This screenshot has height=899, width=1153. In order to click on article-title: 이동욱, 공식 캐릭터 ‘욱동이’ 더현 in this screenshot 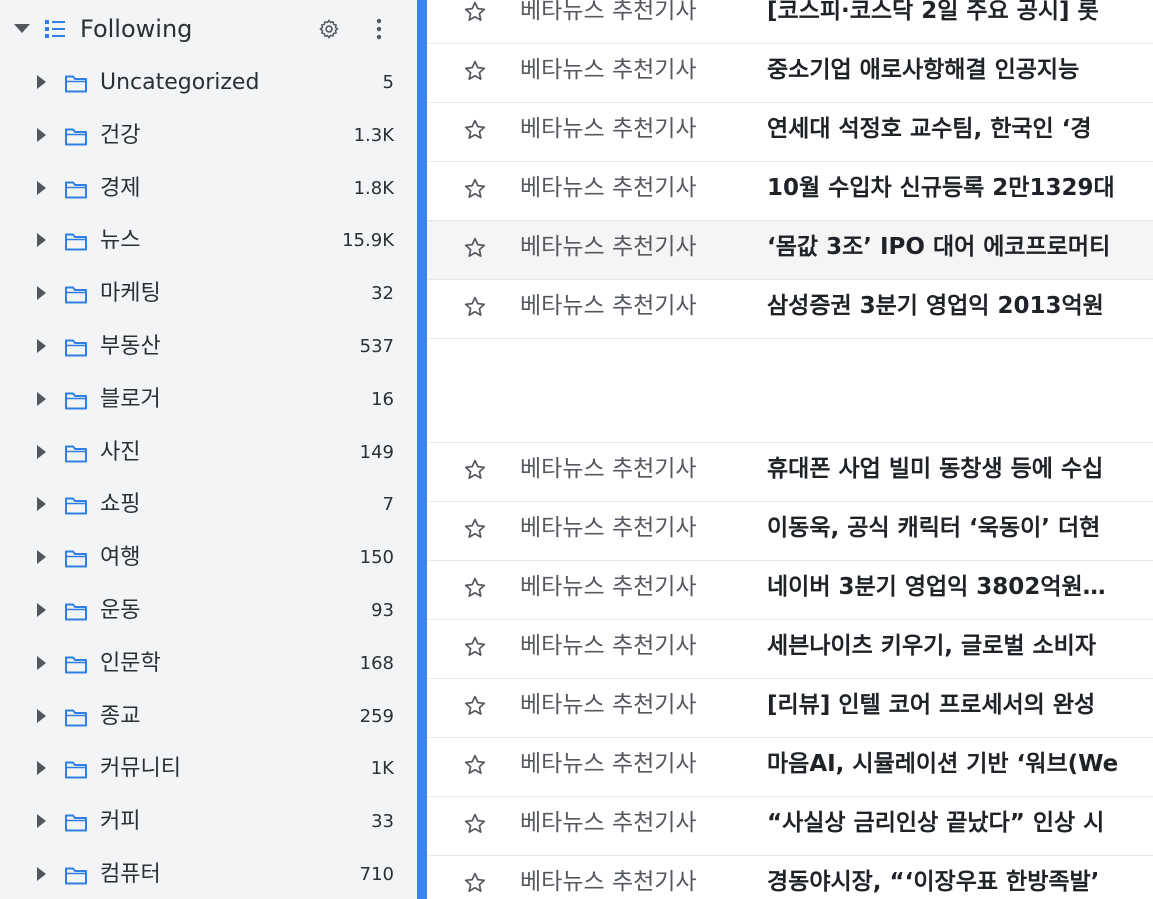, I will do `click(933, 528)`.